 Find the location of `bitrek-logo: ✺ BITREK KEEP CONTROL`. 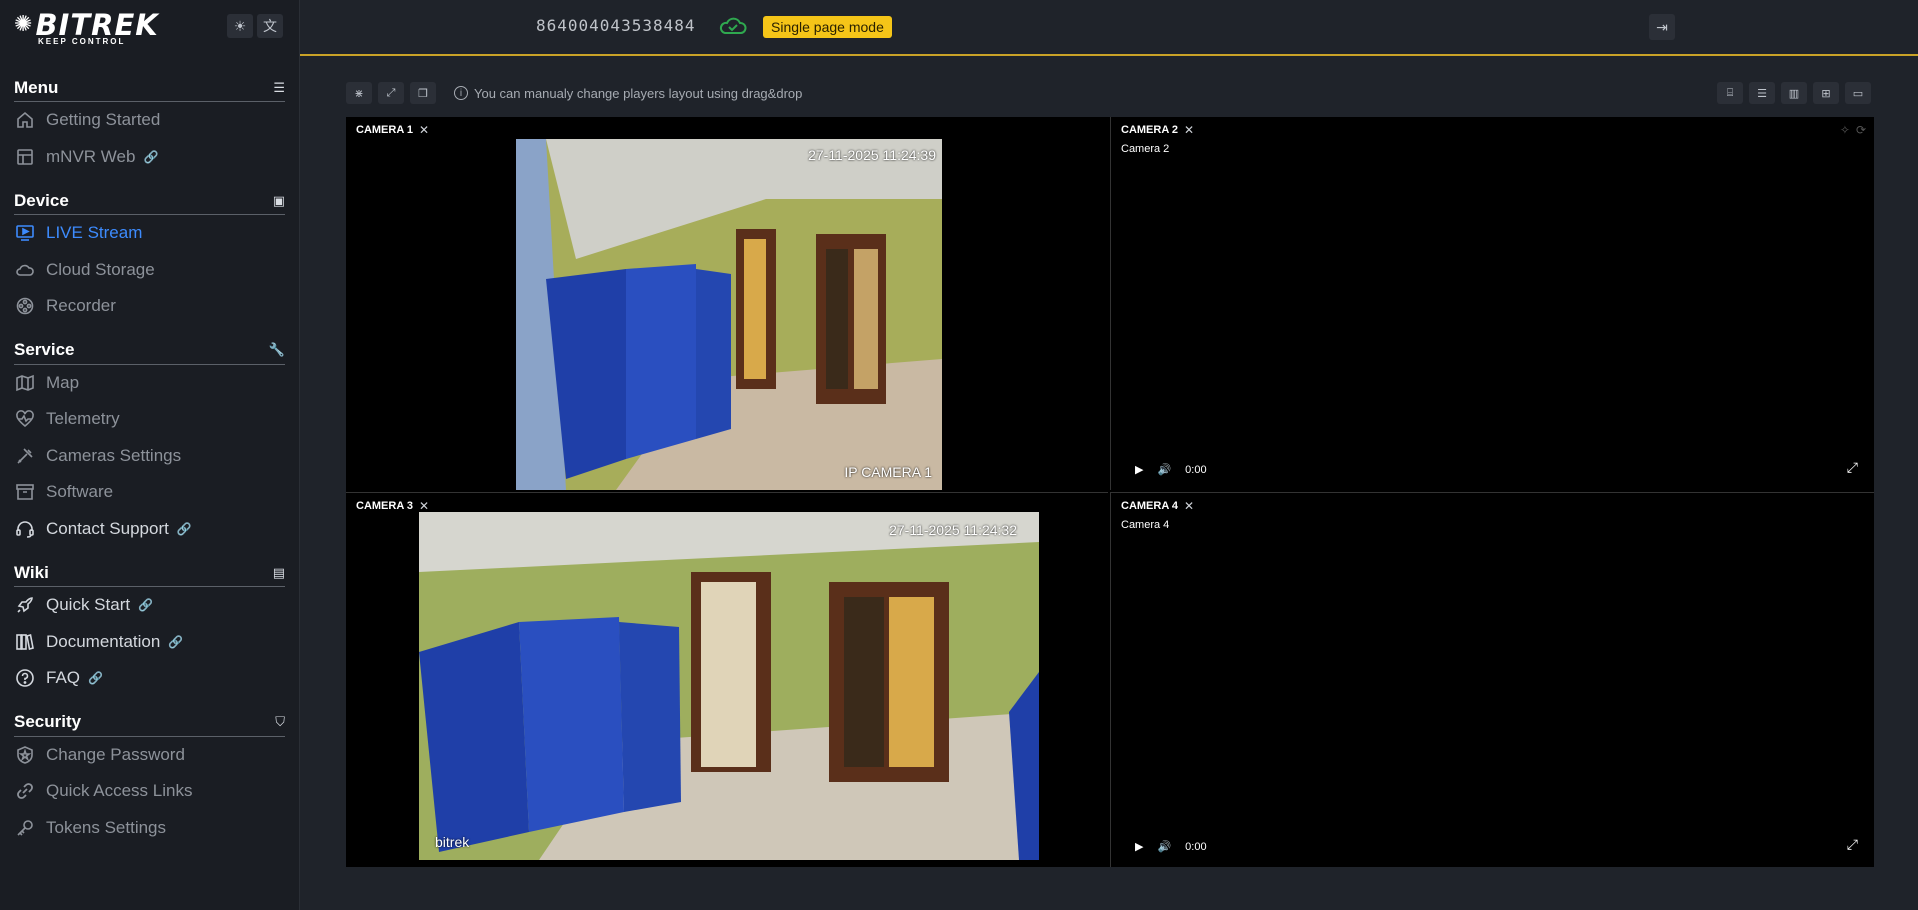

bitrek-logo: ✺ BITREK KEEP CONTROL is located at coordinates (86, 26).